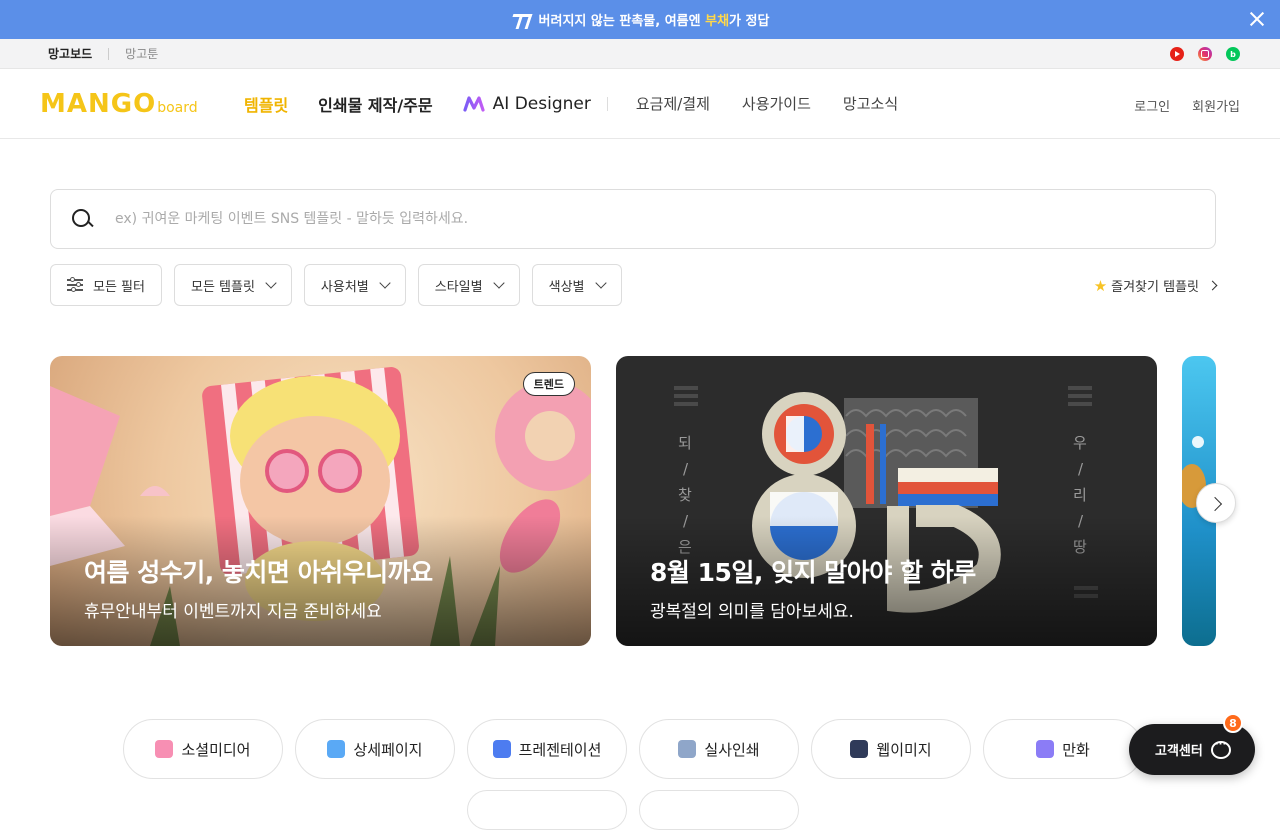  What do you see at coordinates (640, 219) in the screenshot?
I see `search-input` at bounding box center [640, 219].